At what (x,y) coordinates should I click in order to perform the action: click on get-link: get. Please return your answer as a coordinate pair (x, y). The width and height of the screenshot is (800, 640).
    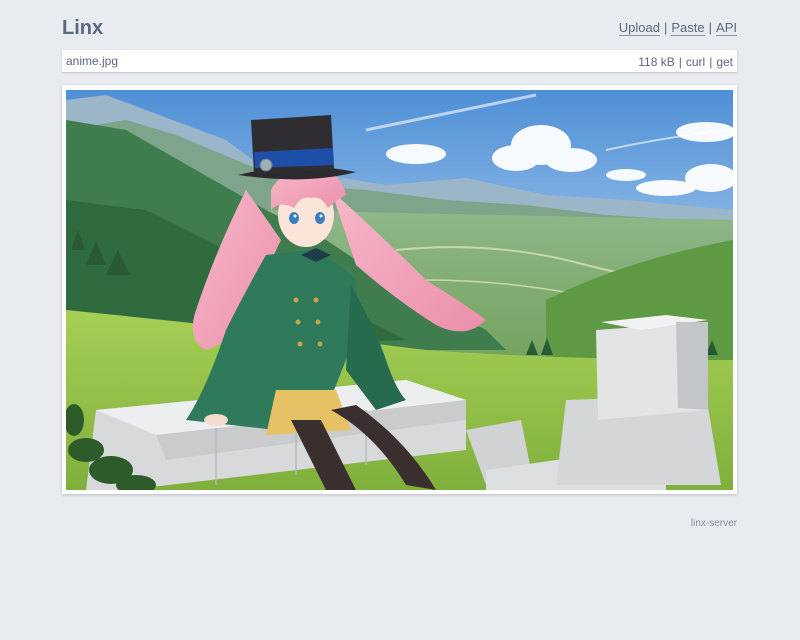
    Looking at the image, I should click on (724, 62).